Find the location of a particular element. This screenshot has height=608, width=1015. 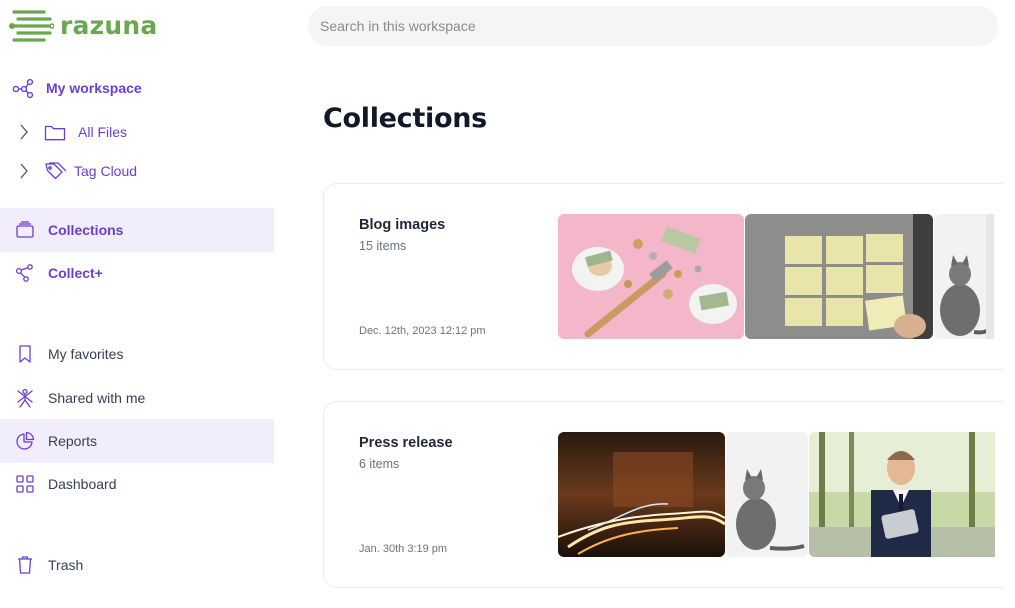

sidebar-item-label: Reports is located at coordinates (73, 441).